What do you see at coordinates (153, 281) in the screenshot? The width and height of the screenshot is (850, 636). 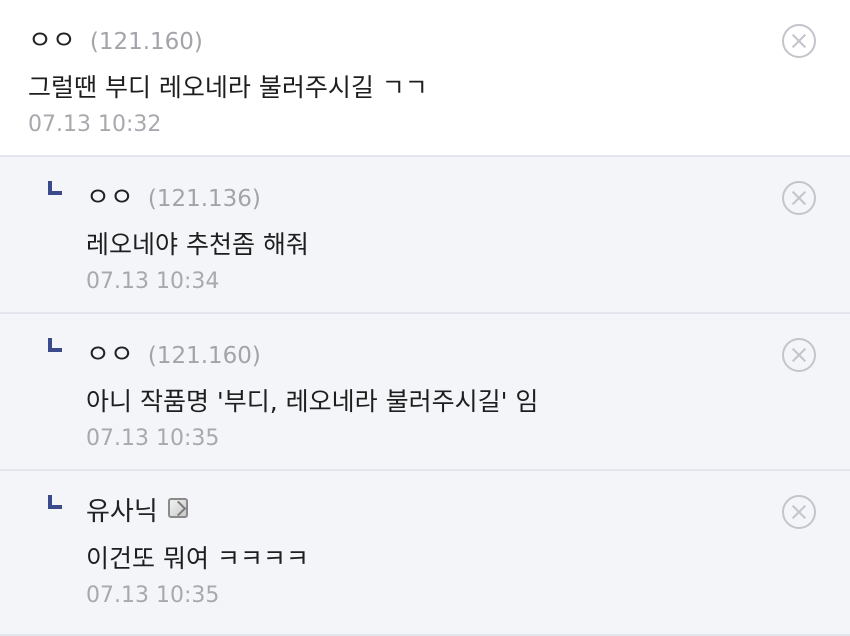 I see `comment-date: 07.13 10:34` at bounding box center [153, 281].